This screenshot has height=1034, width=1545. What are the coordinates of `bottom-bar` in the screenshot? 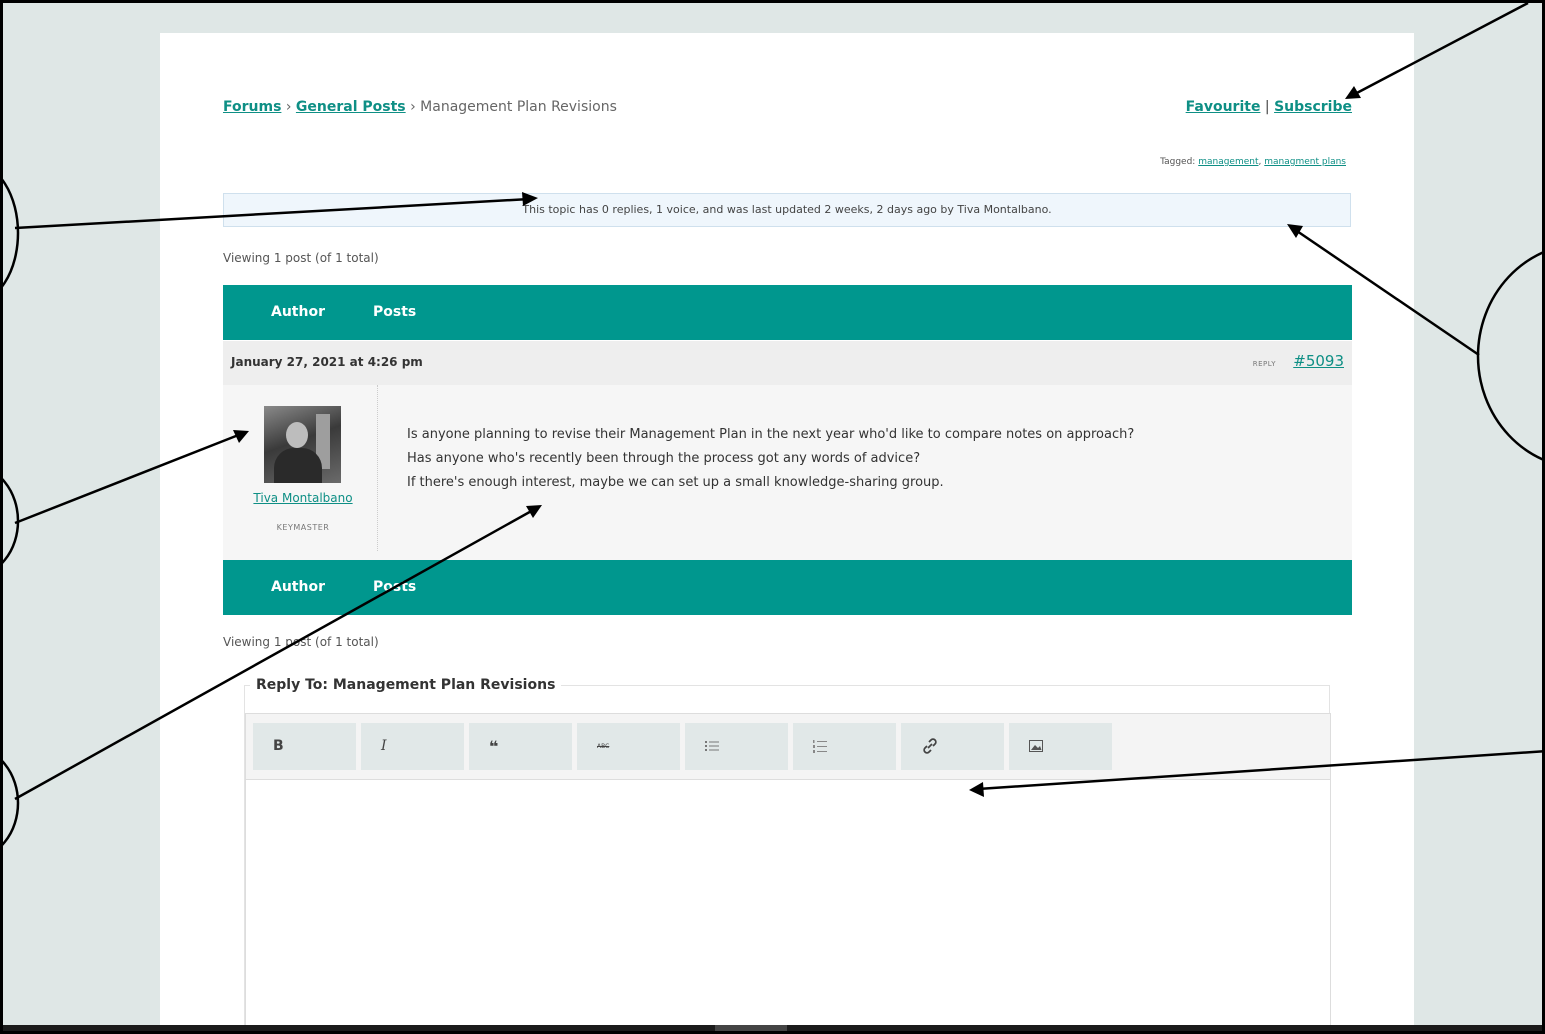 It's located at (772, 1028).